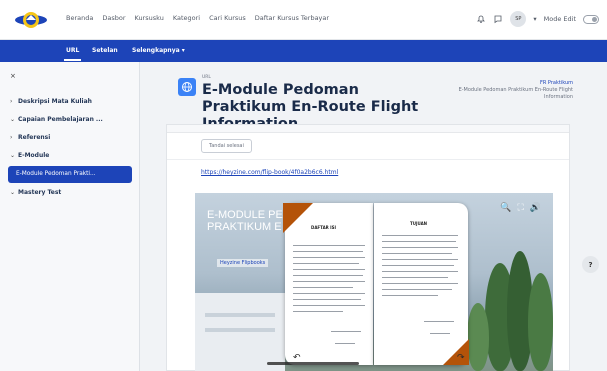  What do you see at coordinates (505, 83) in the screenshot?
I see `breadcrumb-link: FR Praktikum` at bounding box center [505, 83].